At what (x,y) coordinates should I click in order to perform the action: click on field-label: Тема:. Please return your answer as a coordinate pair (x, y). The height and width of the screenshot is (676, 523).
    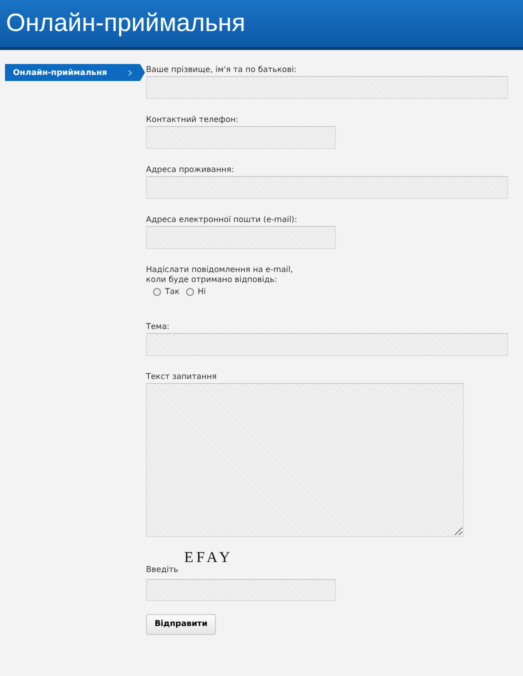
    Looking at the image, I should click on (158, 327).